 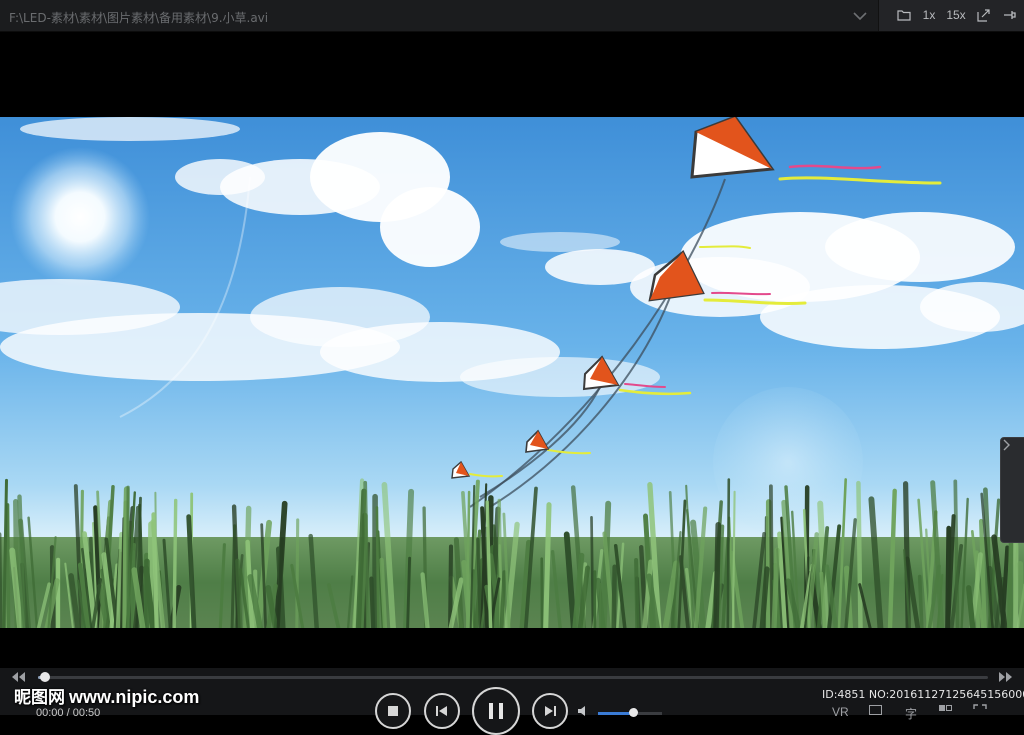 What do you see at coordinates (68, 713) in the screenshot?
I see `time-display: 00:00 / 00:50` at bounding box center [68, 713].